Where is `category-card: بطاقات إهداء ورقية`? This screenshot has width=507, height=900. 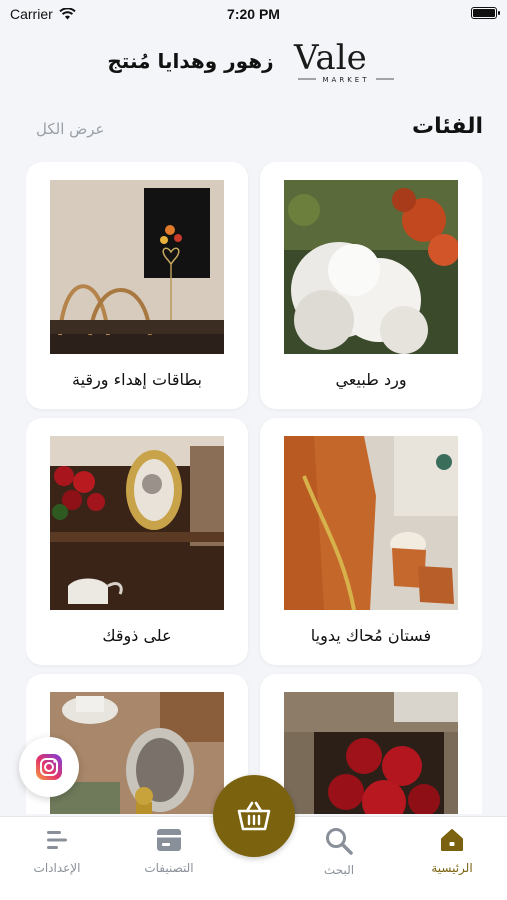
category-card: بطاقات إهداء ورقية is located at coordinates (137, 285).